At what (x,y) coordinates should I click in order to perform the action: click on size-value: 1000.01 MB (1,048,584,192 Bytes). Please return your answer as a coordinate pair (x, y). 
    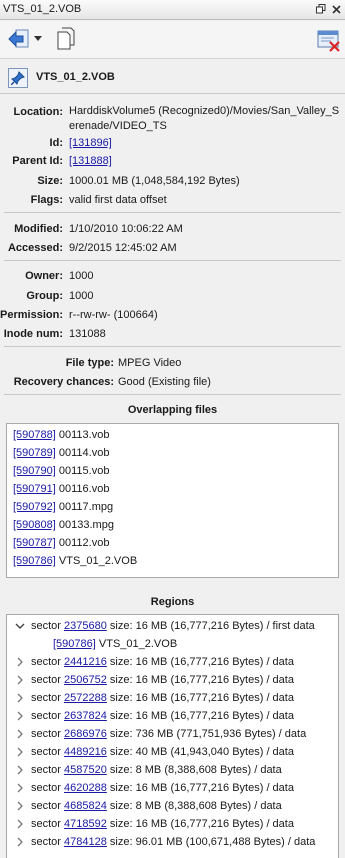
    Looking at the image, I should click on (154, 181).